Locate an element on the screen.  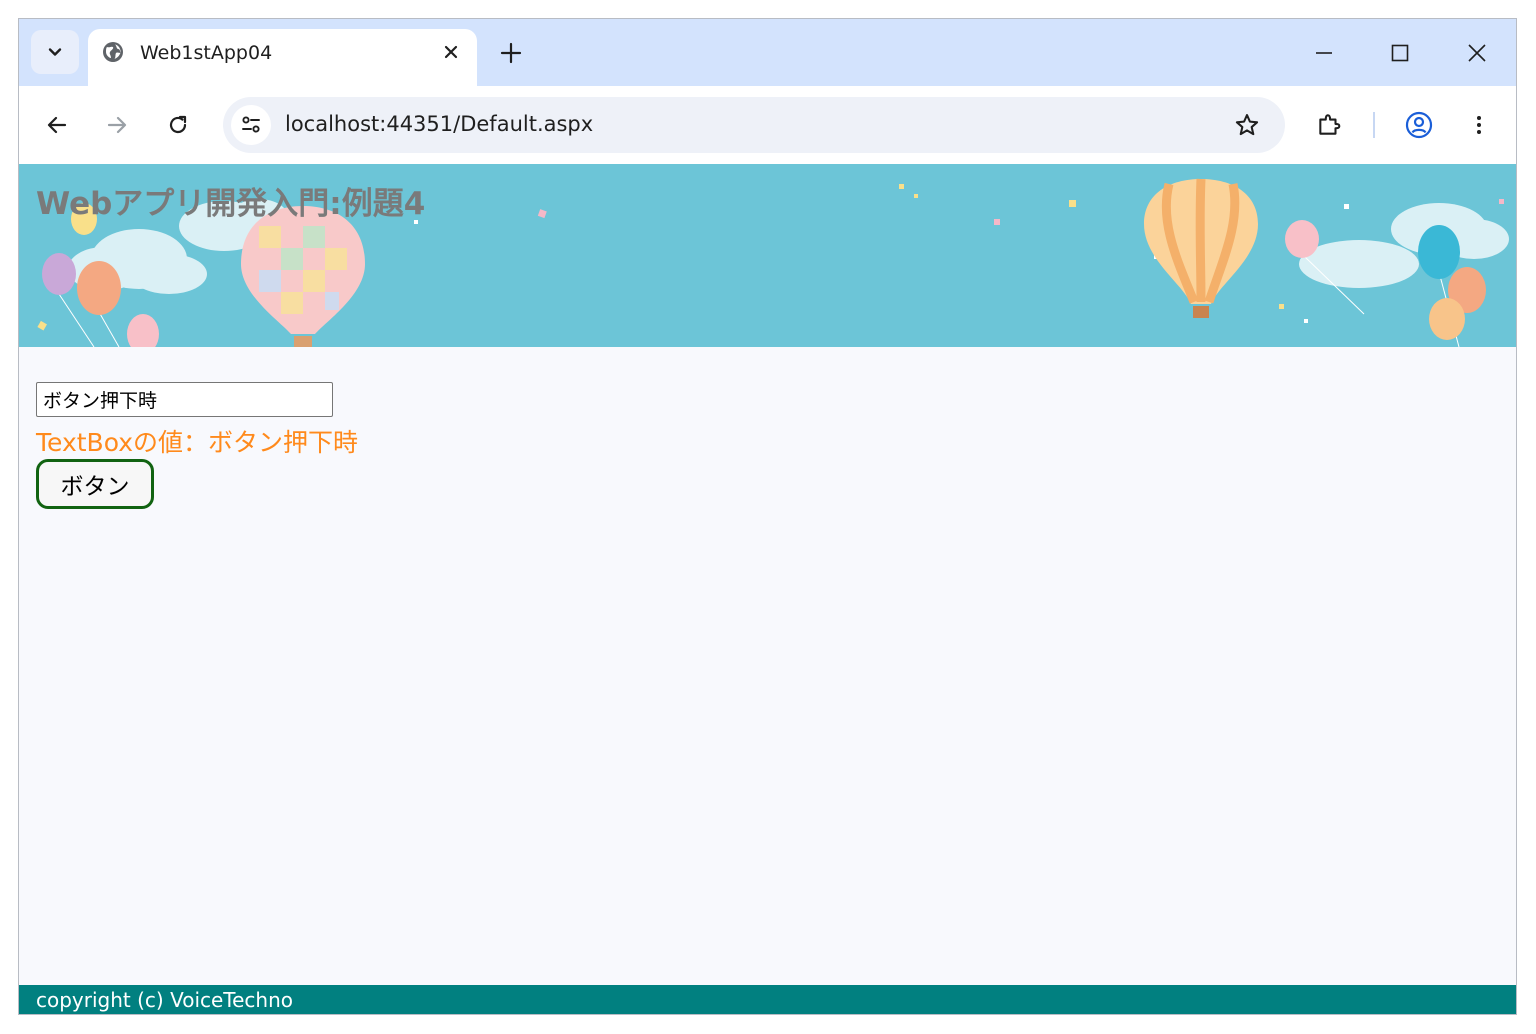
minimize-button is located at coordinates (1324, 53).